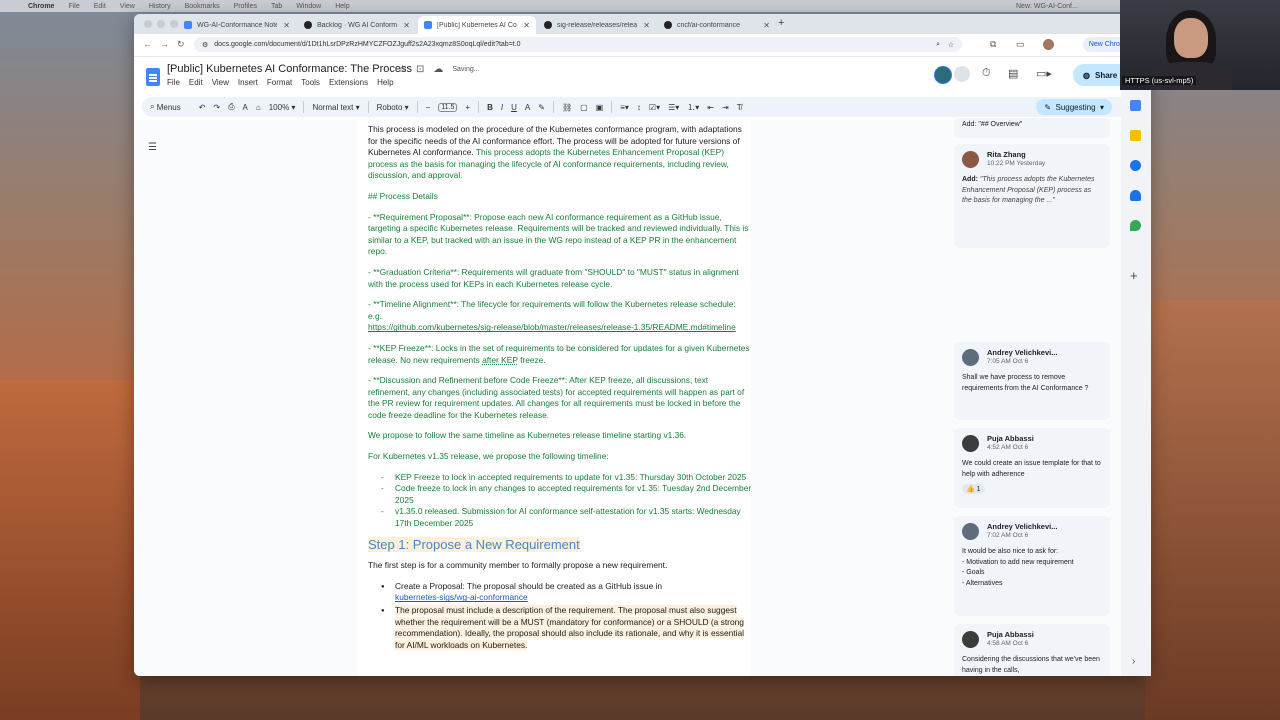 The height and width of the screenshot is (720, 1280). Describe the element at coordinates (205, 45) in the screenshot. I see `site-info-icon: ⚙` at that location.